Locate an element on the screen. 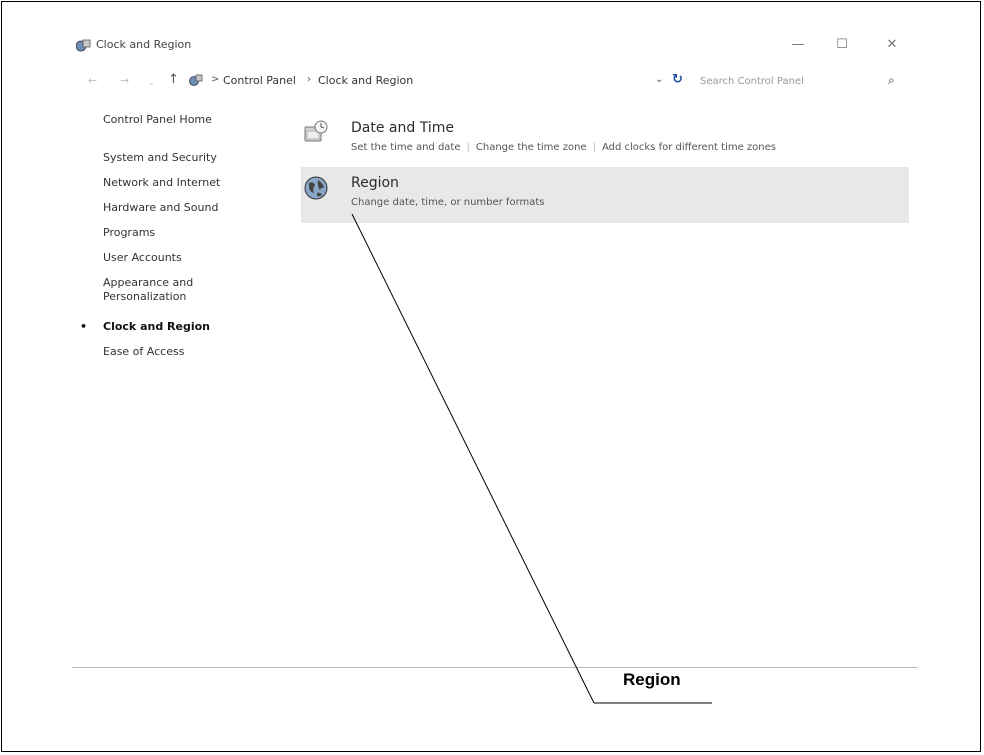 The image size is (984, 755). window-title: Clock and Region is located at coordinates (144, 44).